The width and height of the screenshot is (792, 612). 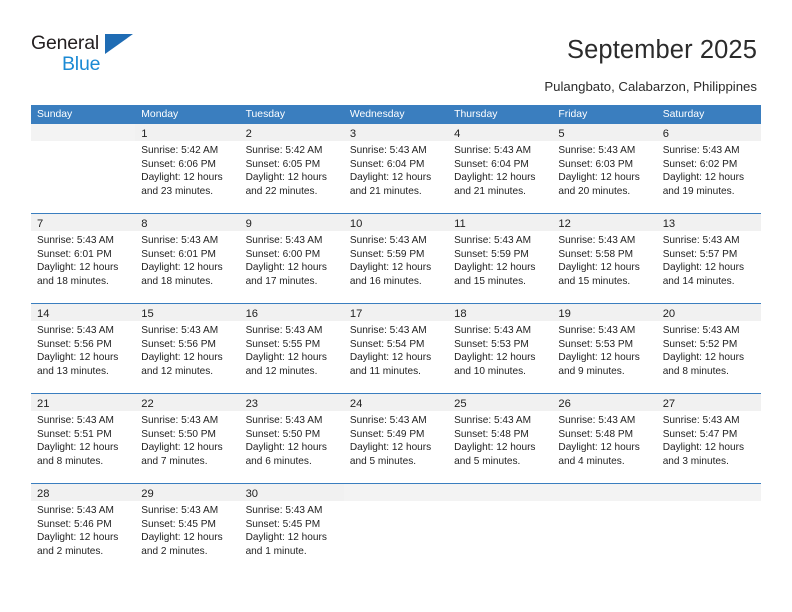 I want to click on day-number: 16, so click(x=252, y=314).